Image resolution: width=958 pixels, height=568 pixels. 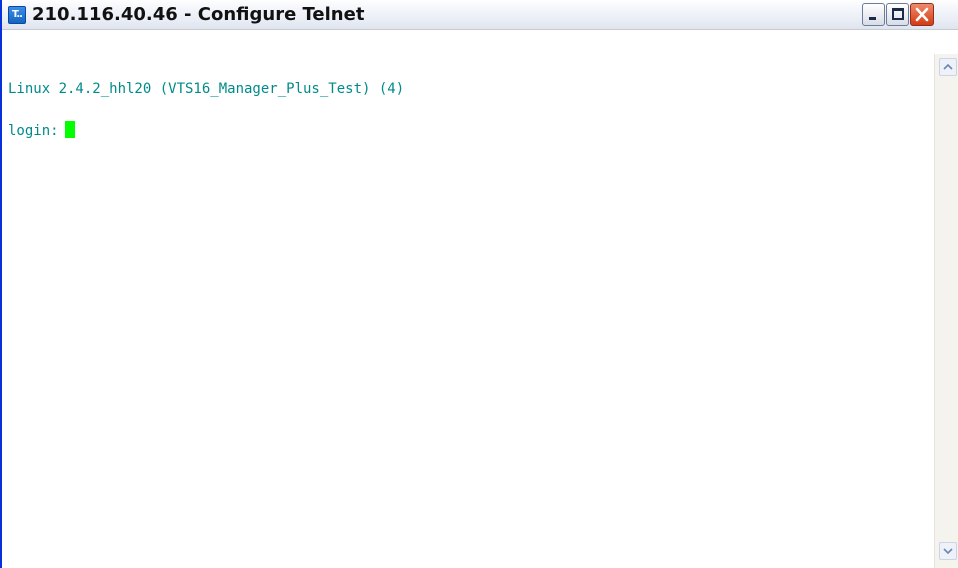 I want to click on title-bar: T.. 210.116.40.46 - Configure Telnet, so click(x=480, y=15).